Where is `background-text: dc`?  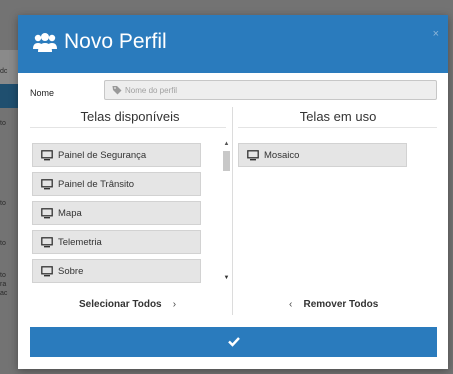
background-text: dc is located at coordinates (4, 71).